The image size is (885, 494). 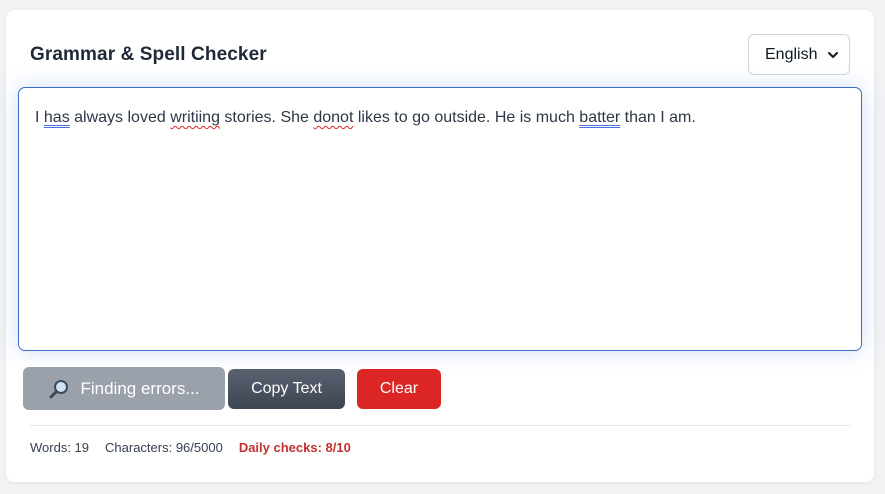 I want to click on spelling-error-word: donot, so click(x=333, y=117).